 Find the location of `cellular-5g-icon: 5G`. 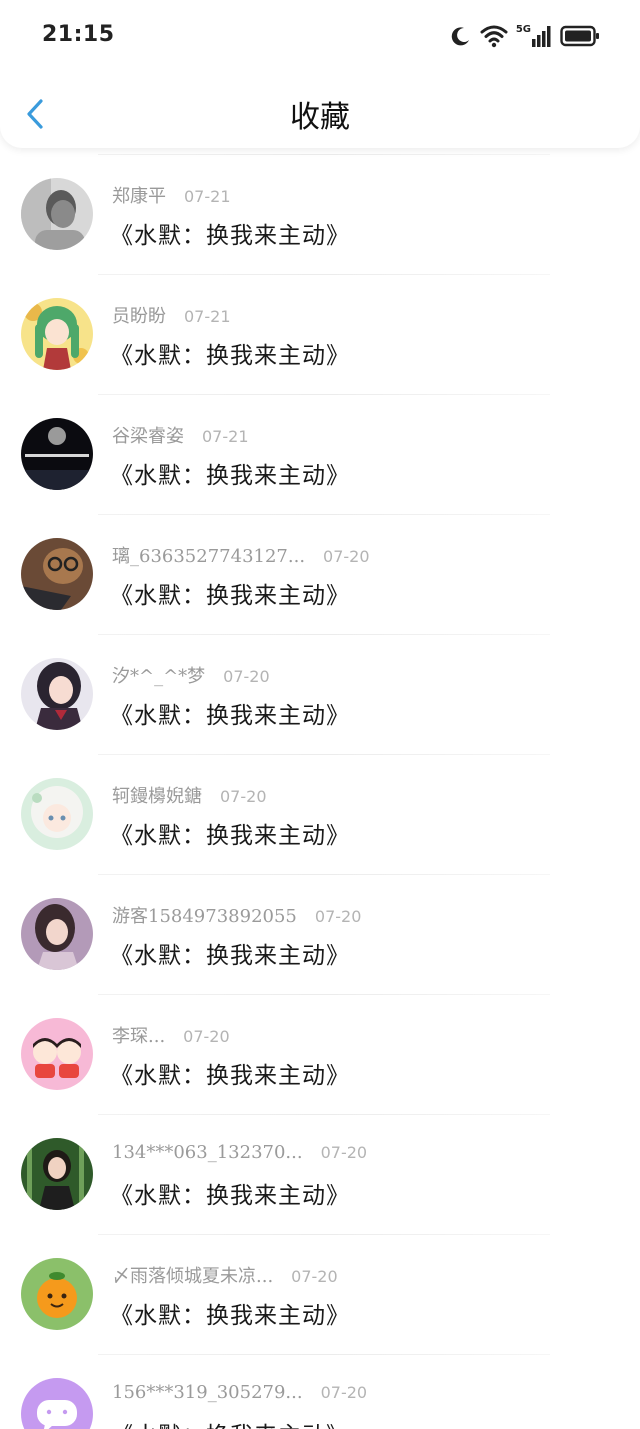

cellular-5g-icon: 5G is located at coordinates (534, 36).